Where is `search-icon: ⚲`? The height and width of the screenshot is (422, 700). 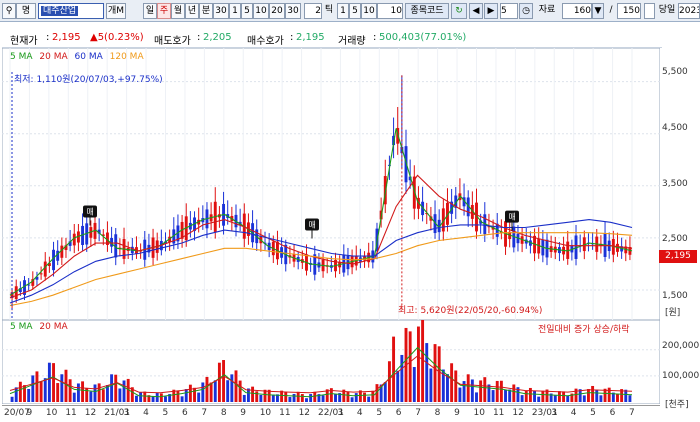
search-icon: ⚲ is located at coordinates (9, 11).